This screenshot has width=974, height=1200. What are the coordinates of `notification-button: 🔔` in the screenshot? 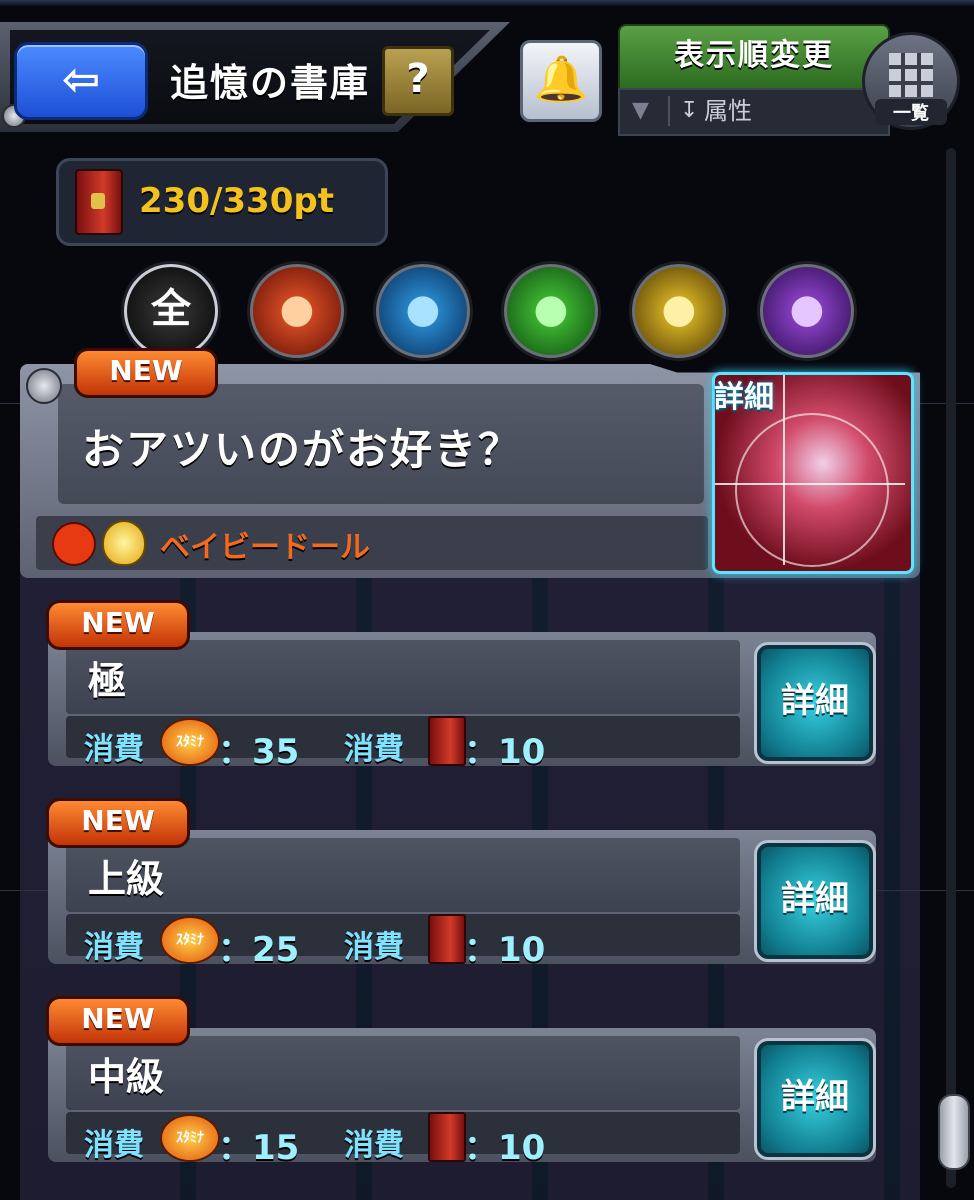 It's located at (561, 81).